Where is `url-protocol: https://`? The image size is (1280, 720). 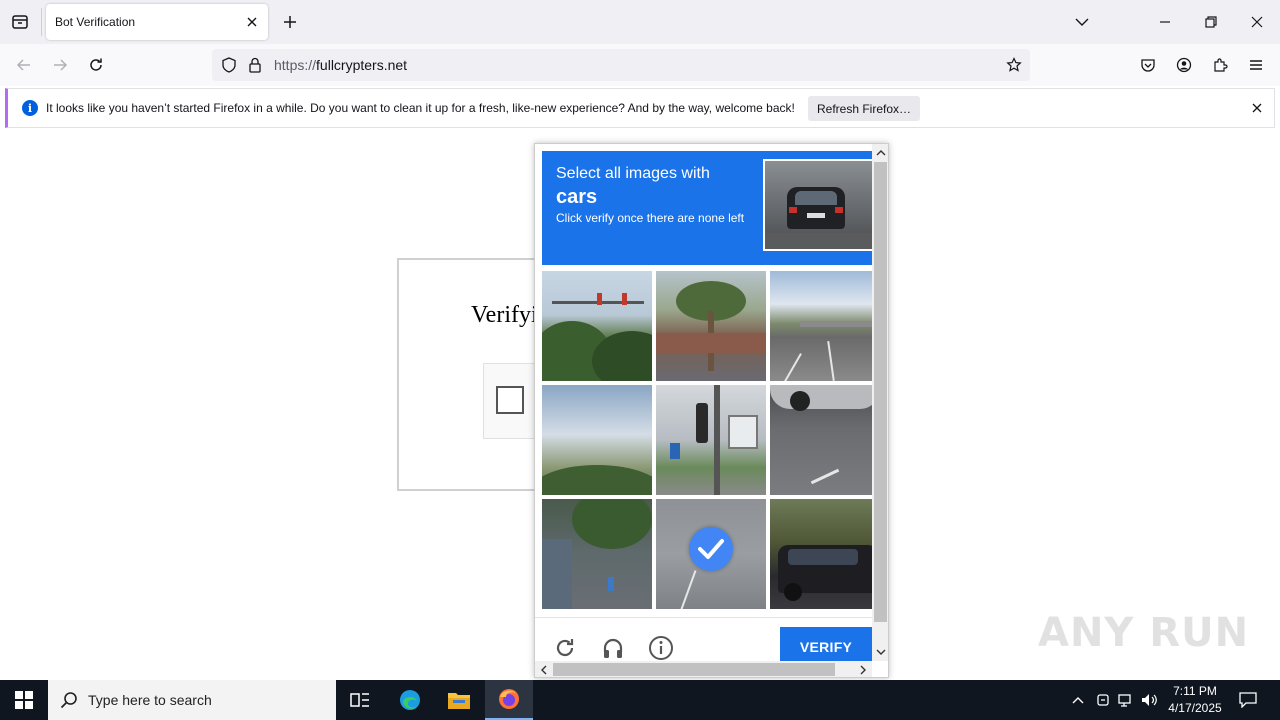 url-protocol: https:// is located at coordinates (295, 65).